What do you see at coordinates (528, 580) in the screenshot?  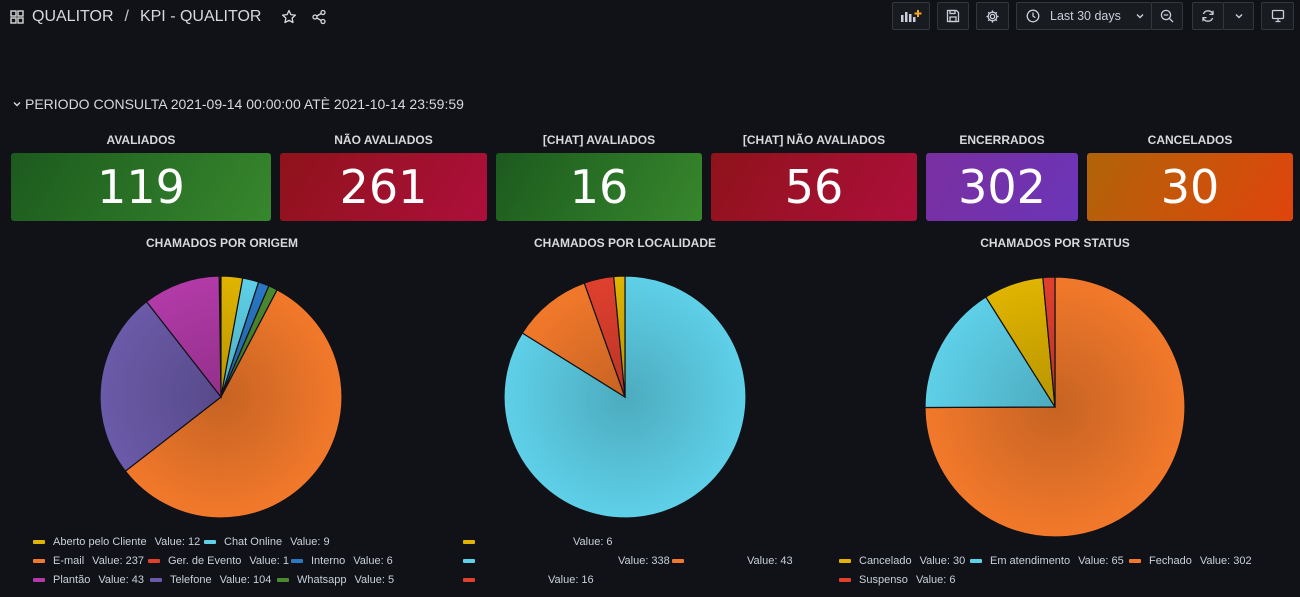 I see `legend-item: Value: 16` at bounding box center [528, 580].